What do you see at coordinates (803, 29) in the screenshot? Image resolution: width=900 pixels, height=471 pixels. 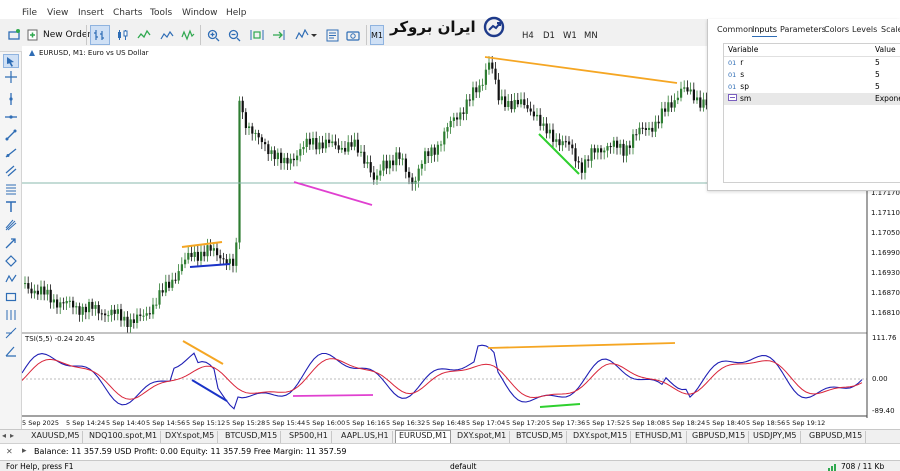 I see `tab-parameters: Parameters` at bounding box center [803, 29].